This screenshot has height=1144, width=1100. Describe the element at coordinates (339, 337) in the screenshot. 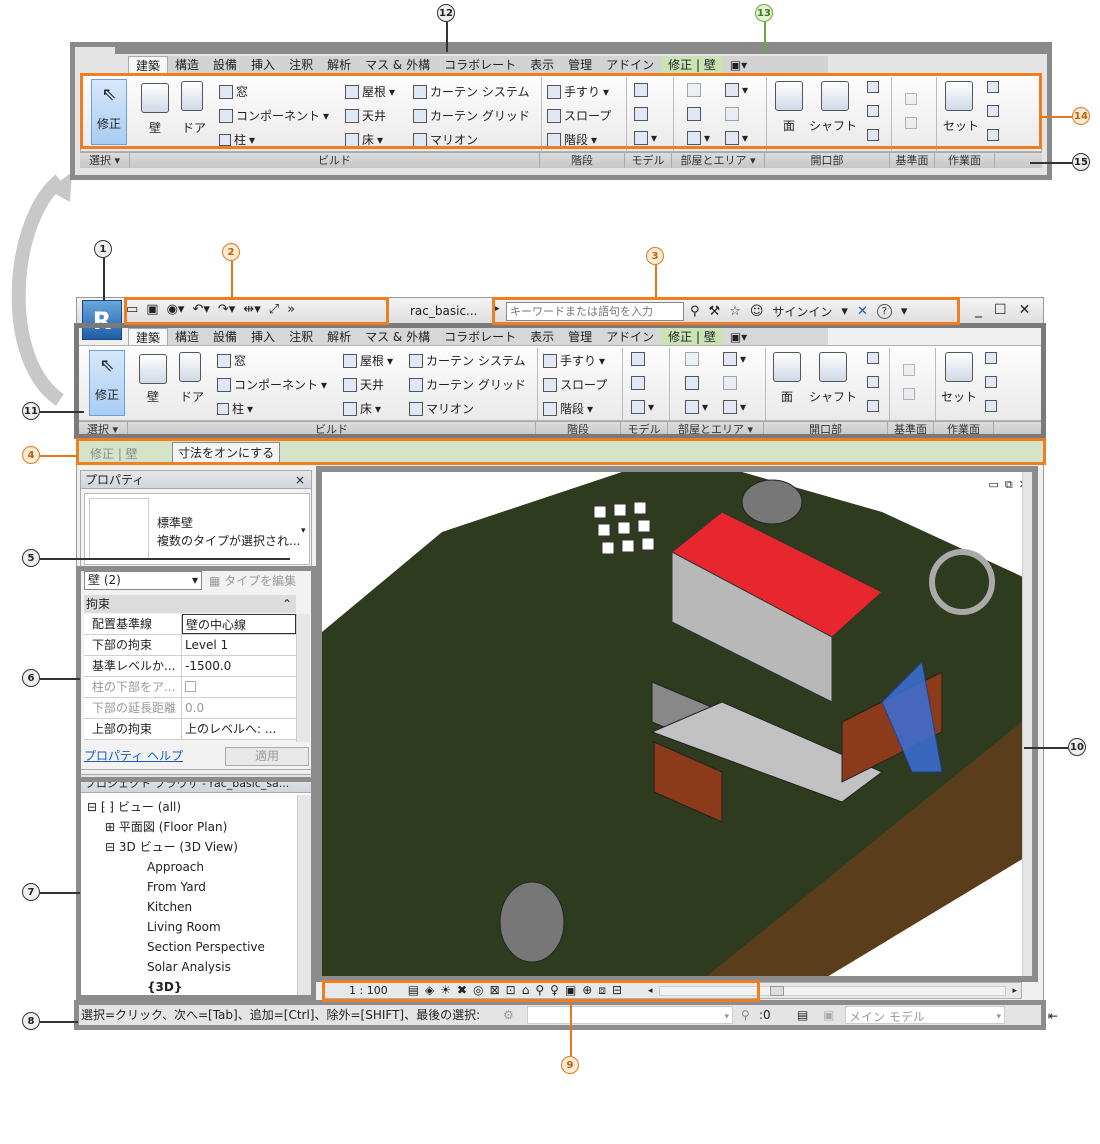

I see `main-tab-analyze: 解析` at that location.